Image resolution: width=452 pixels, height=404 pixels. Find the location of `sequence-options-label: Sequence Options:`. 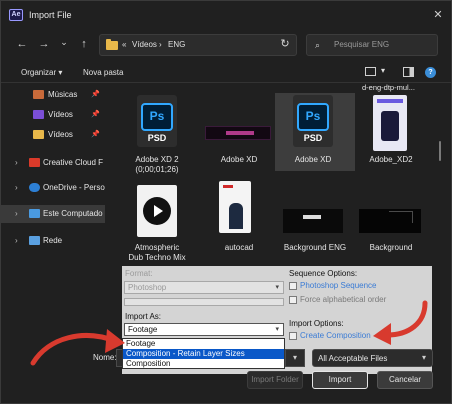

sequence-options-label: Sequence Options: is located at coordinates (323, 273).